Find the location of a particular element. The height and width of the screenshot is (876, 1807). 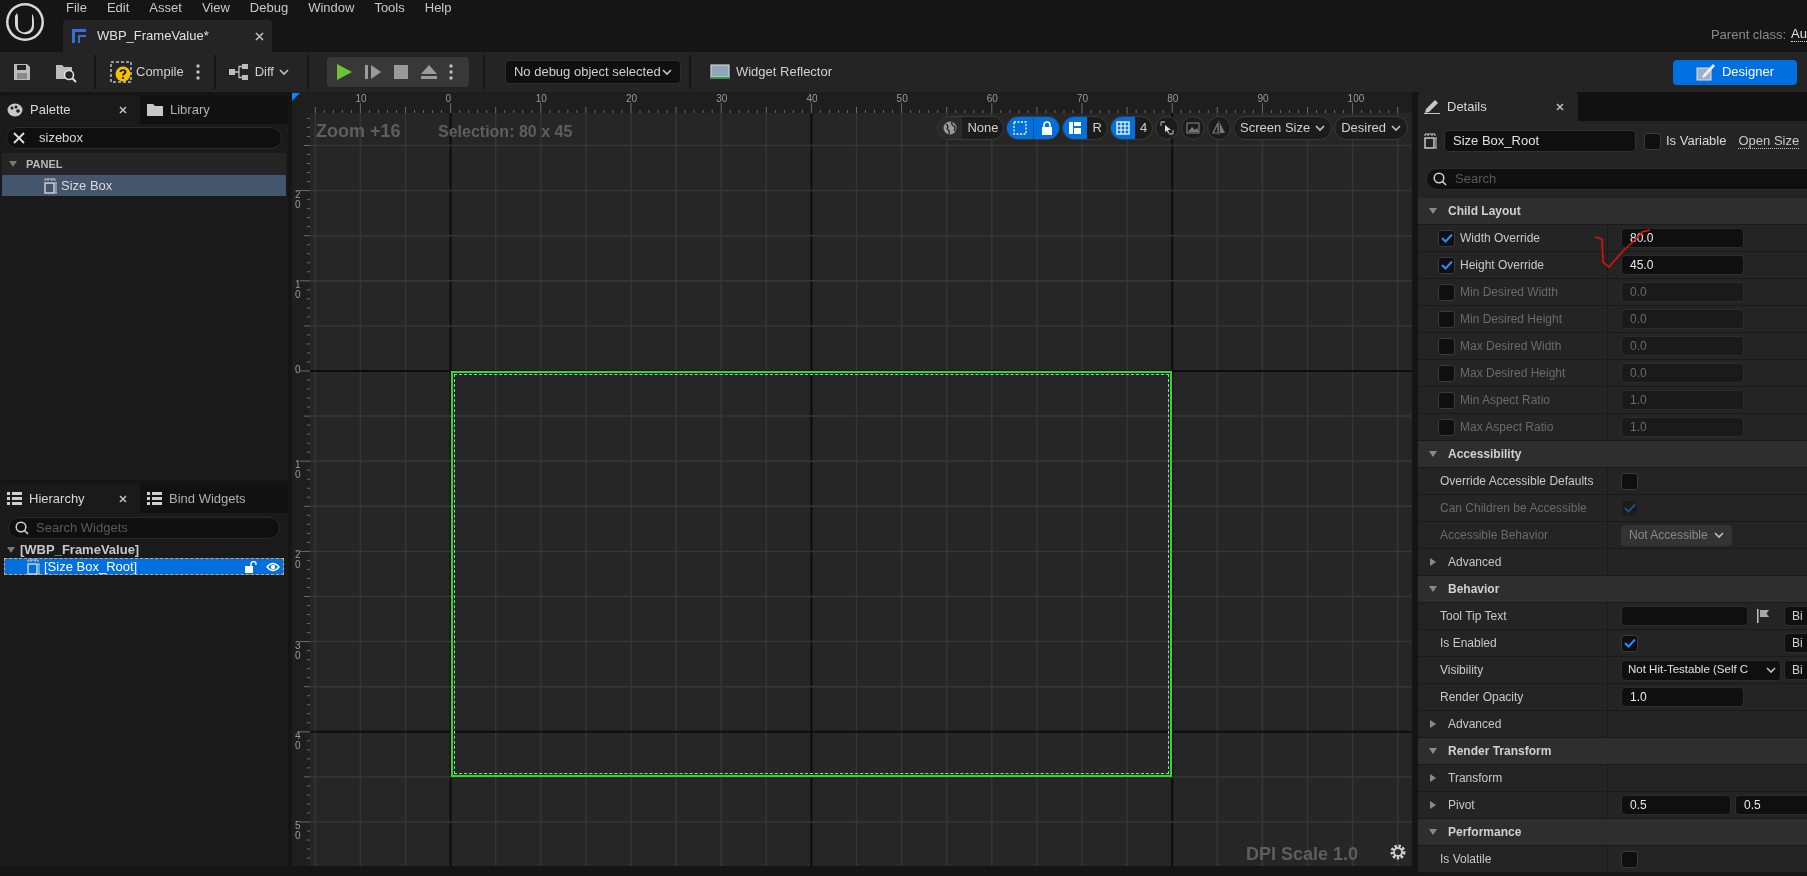

ruler-label: 70 is located at coordinates (1083, 99).